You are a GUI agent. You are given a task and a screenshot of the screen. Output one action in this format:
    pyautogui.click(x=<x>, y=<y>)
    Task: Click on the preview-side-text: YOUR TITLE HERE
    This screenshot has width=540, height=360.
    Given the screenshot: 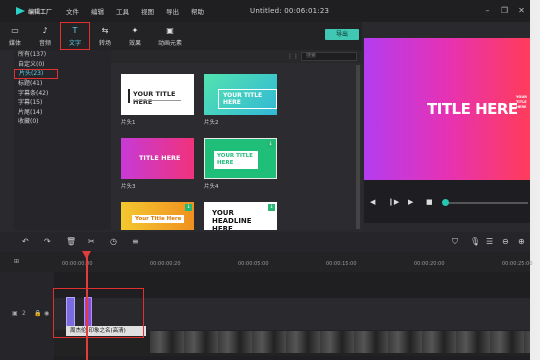 What is the action you would take?
    pyautogui.click(x=521, y=102)
    